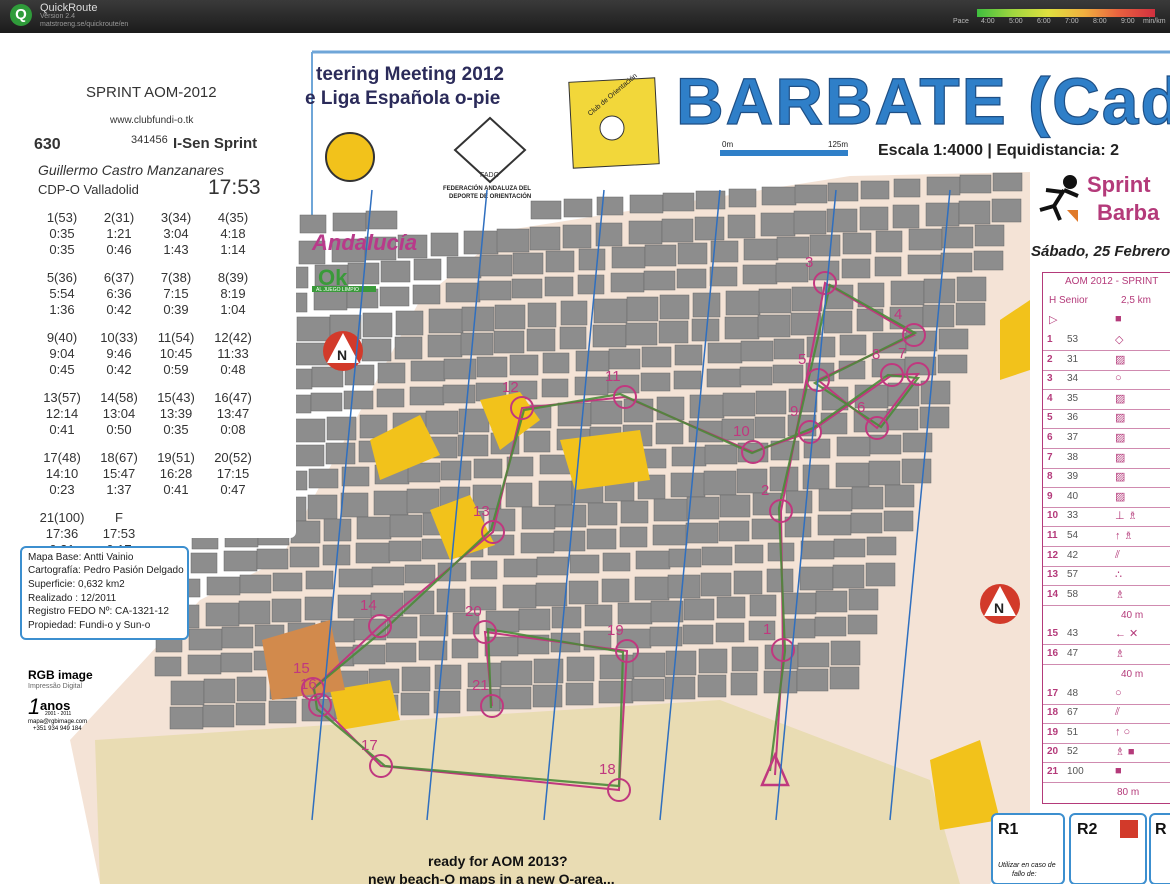  I want to click on control-number: 11, so click(613, 376).